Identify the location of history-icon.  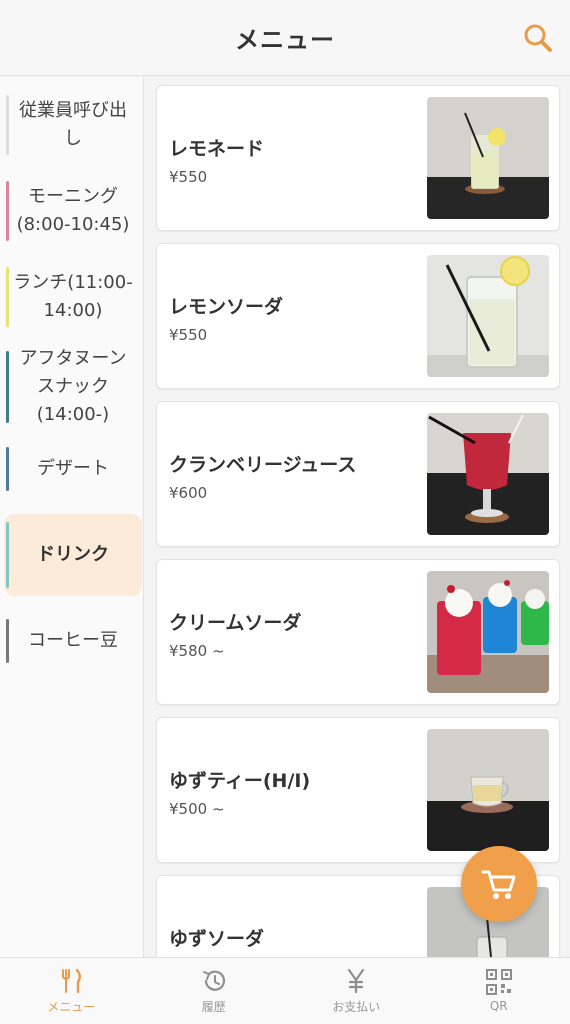
(213, 980).